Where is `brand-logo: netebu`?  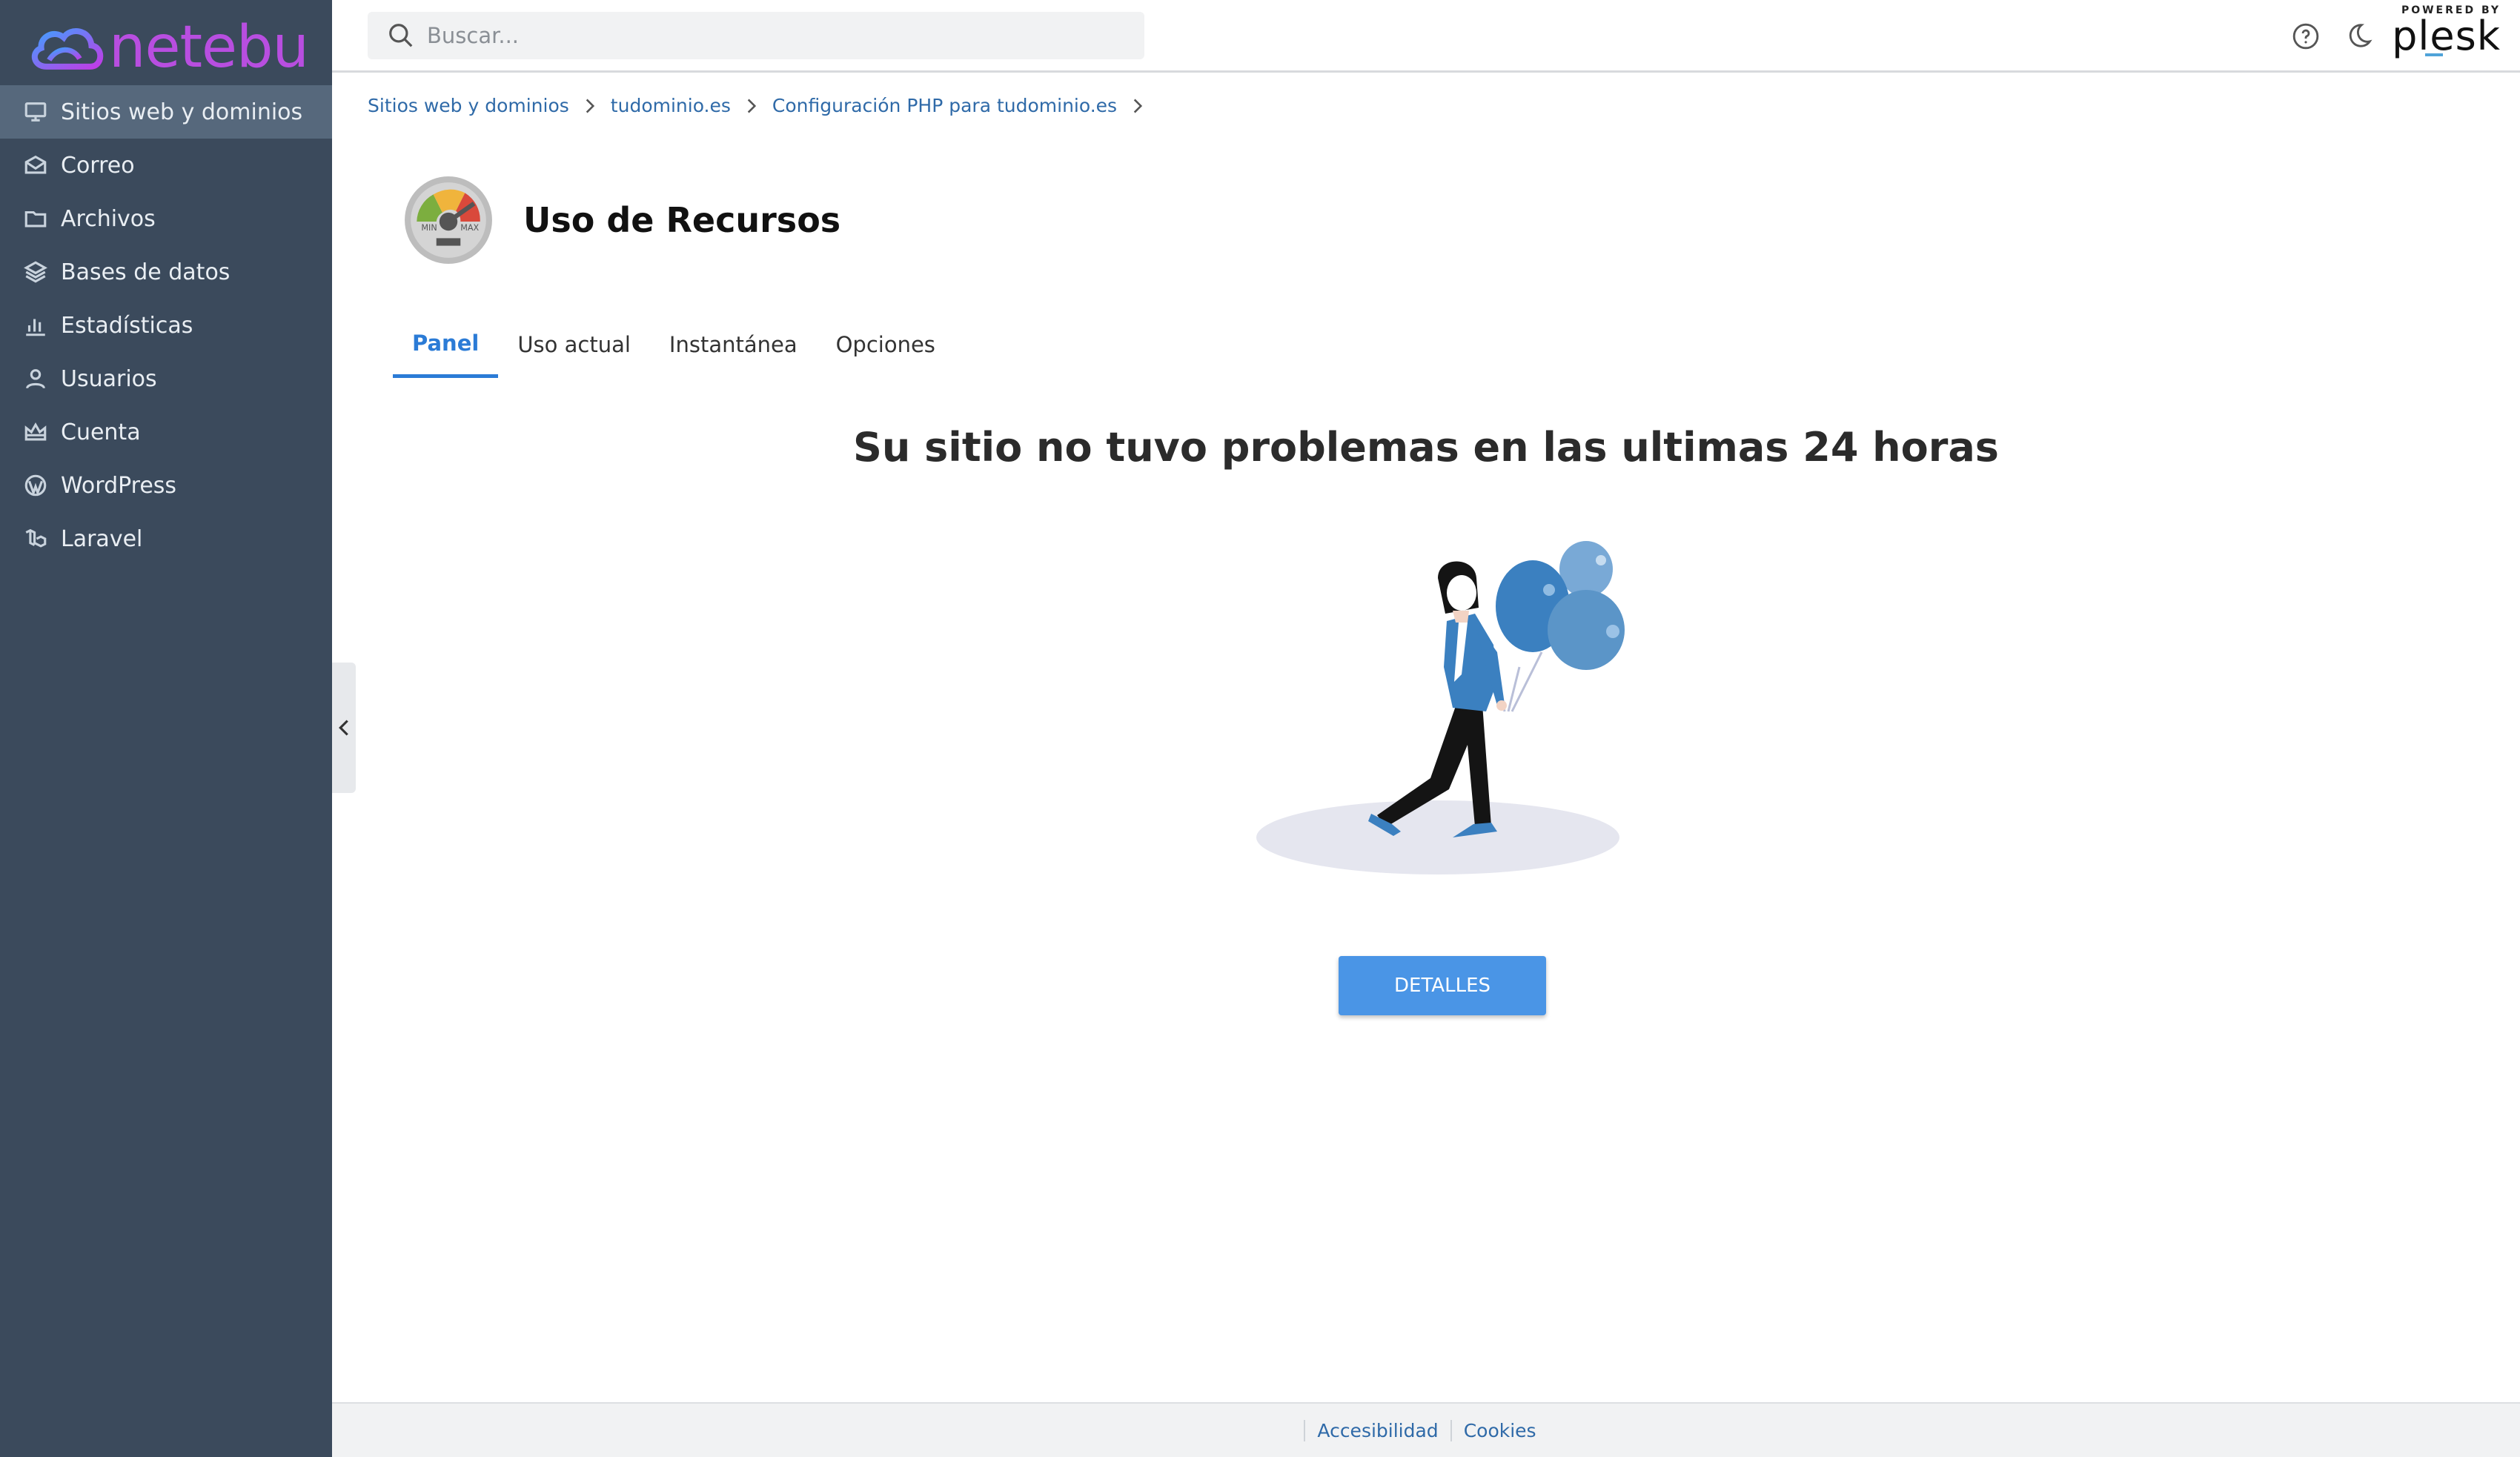 brand-logo: netebu is located at coordinates (168, 47).